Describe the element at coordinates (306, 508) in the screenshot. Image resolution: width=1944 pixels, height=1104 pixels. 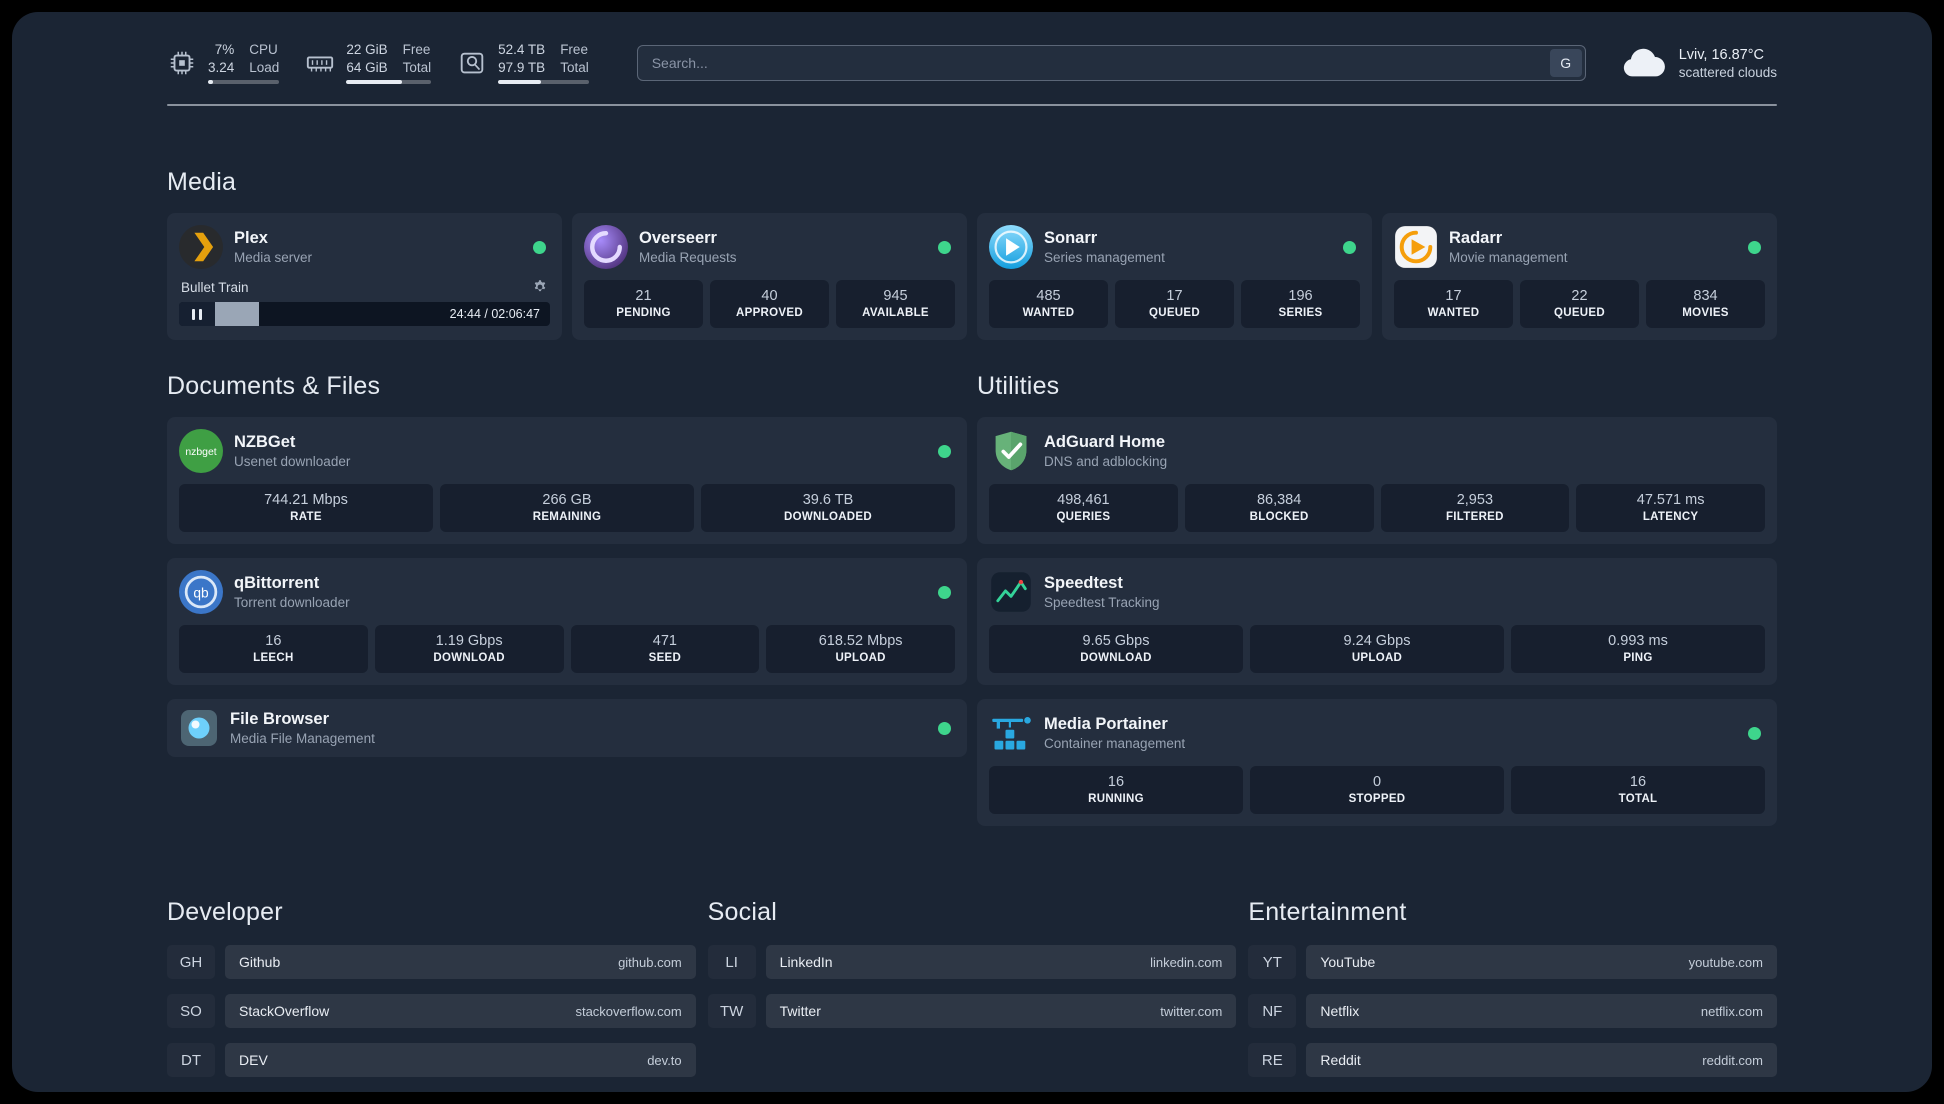
I see `nzbget-stat-rate: 744.21 Mbps RATE` at that location.